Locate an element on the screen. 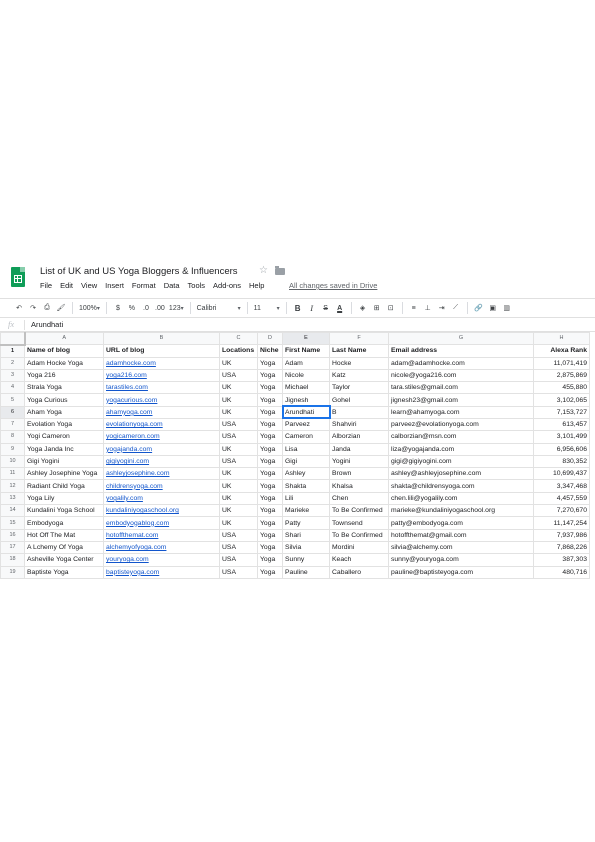  cell-alexa-rank: 11,147,254 is located at coordinates (561, 523).